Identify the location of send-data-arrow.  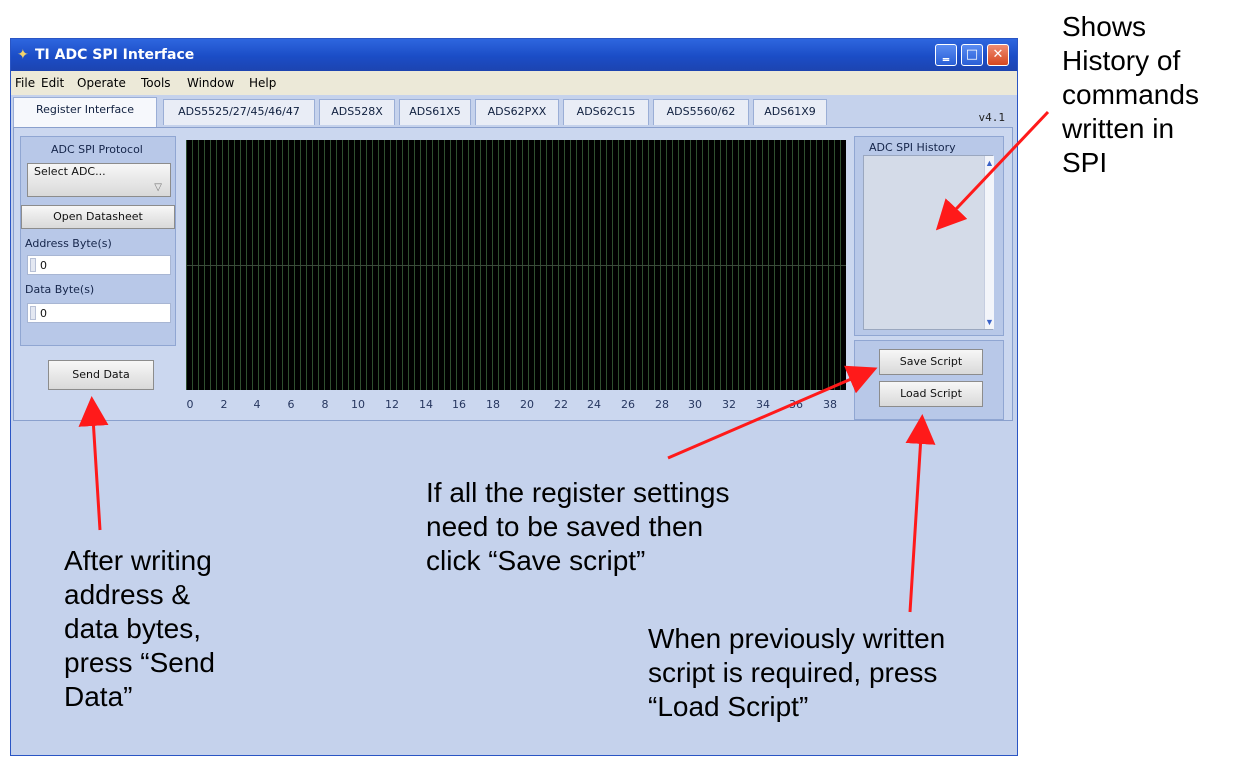
(93, 463).